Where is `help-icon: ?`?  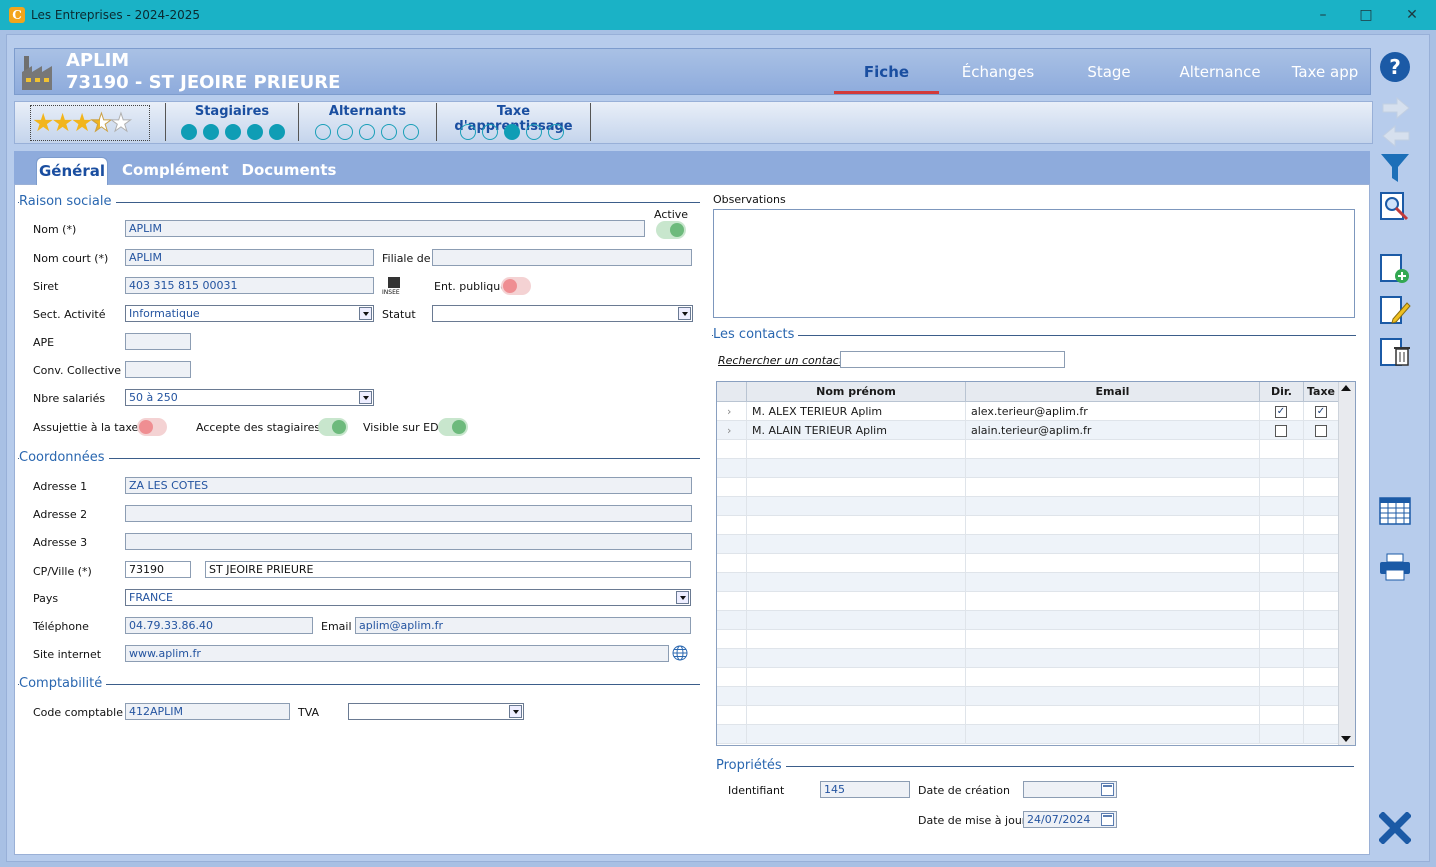 help-icon: ? is located at coordinates (1395, 67).